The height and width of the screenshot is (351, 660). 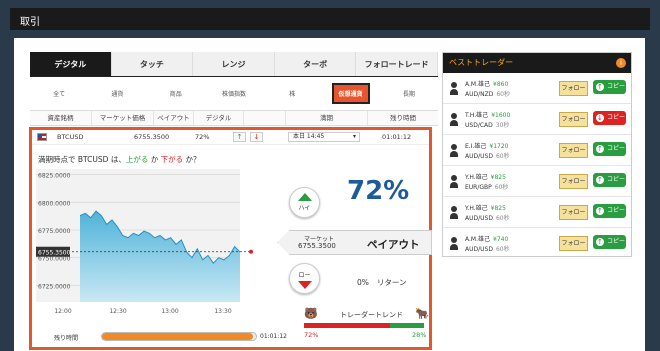 I want to click on tab-turbo: ターボ, so click(x=315, y=64).